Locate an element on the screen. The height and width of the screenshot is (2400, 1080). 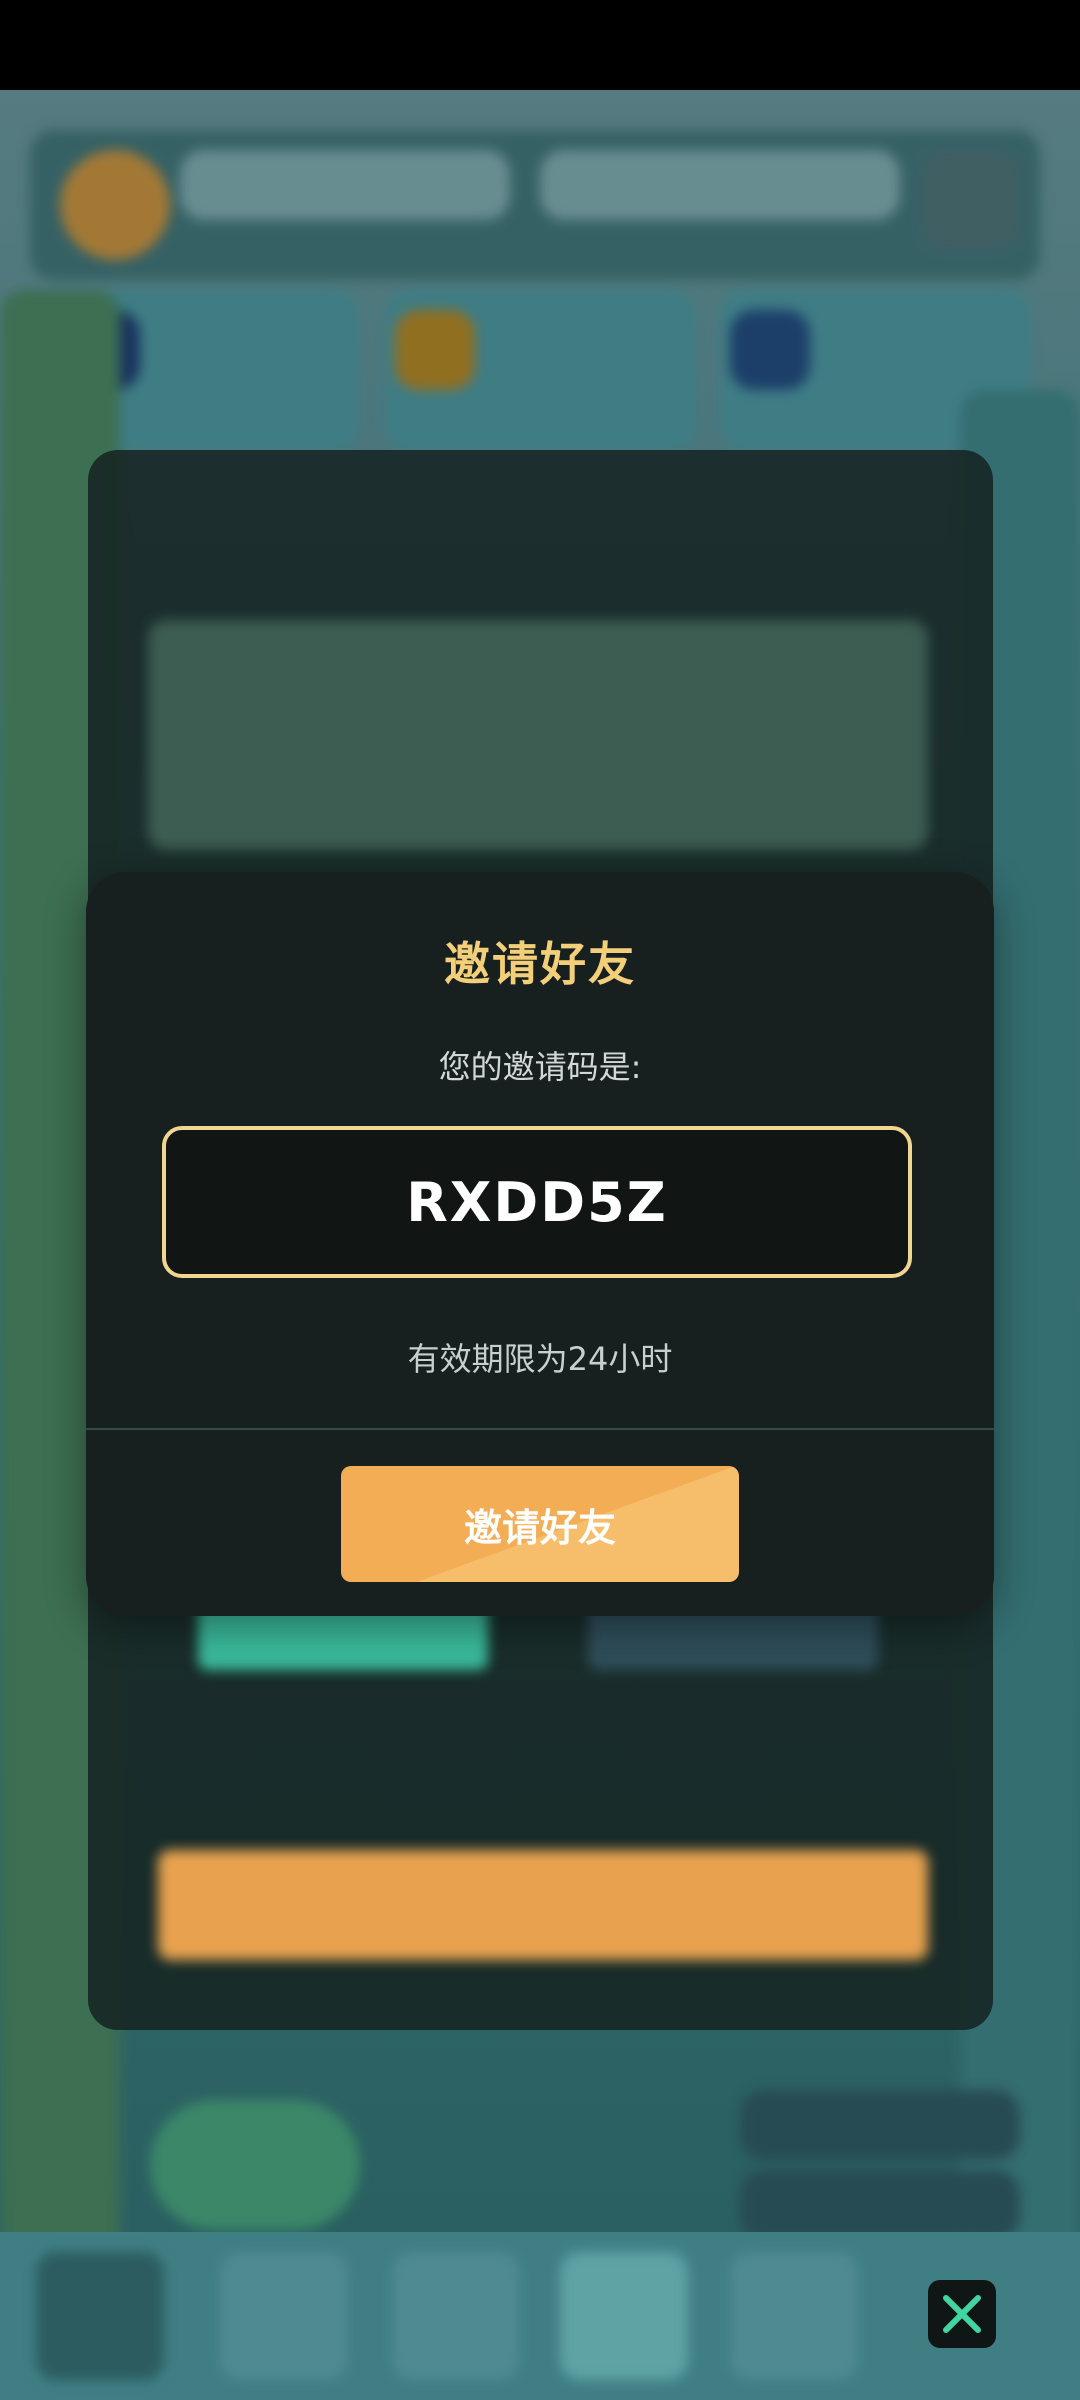
invite-code-value: RXDD5Z is located at coordinates (537, 1202).